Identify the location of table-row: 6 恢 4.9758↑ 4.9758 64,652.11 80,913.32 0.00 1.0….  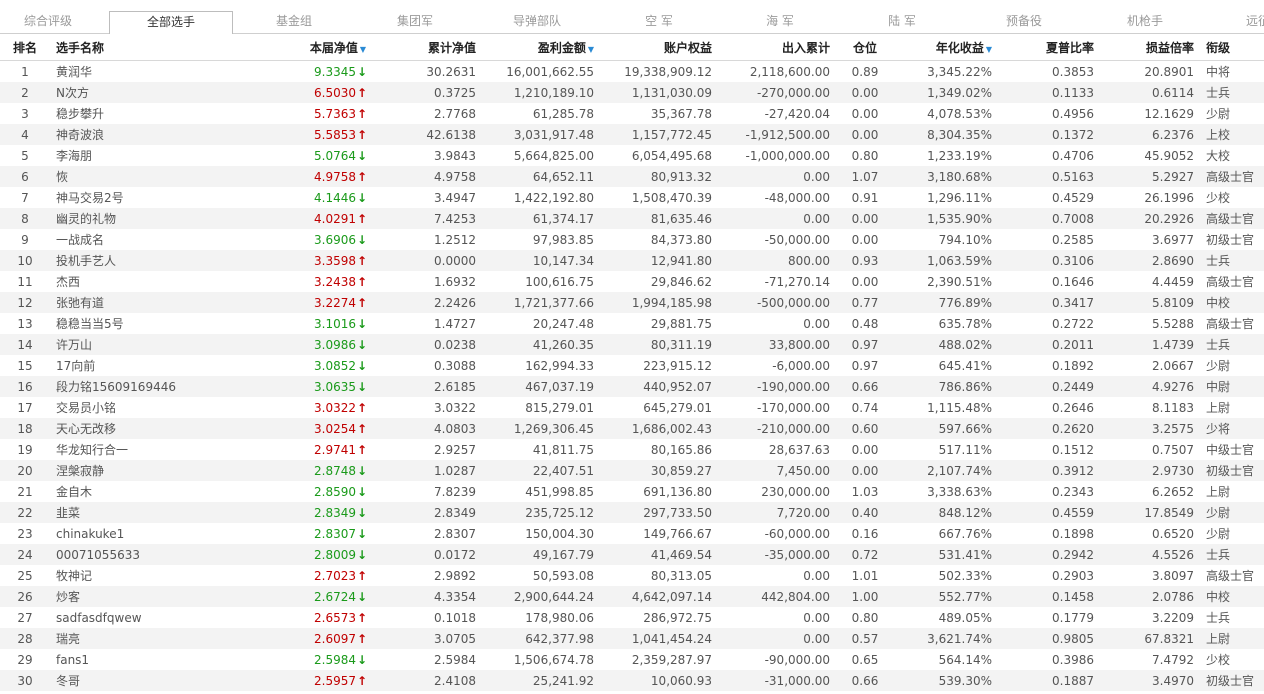
(632, 176).